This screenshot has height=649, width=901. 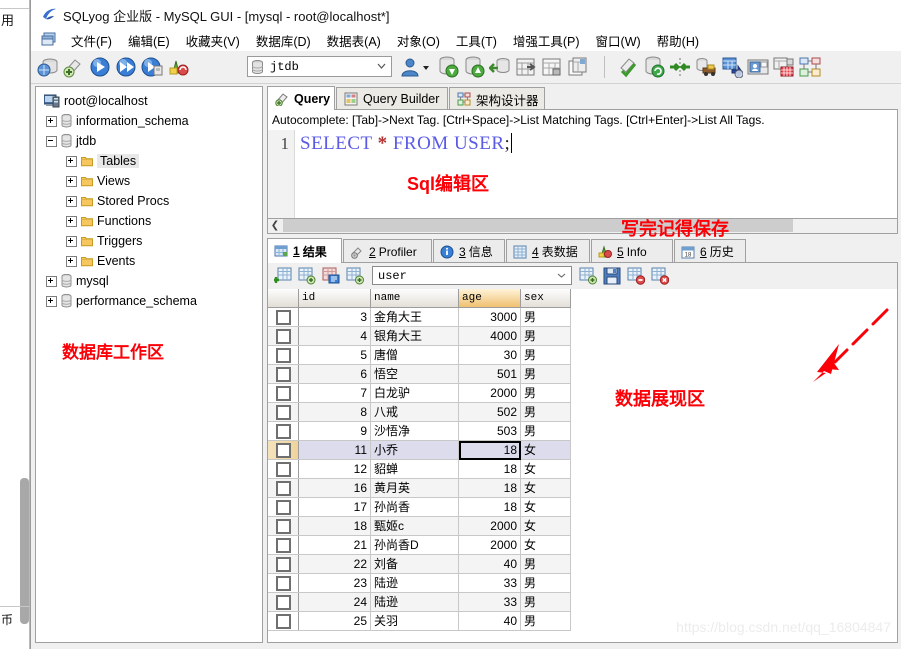 What do you see at coordinates (334, 412) in the screenshot?
I see `cell-id: 8` at bounding box center [334, 412].